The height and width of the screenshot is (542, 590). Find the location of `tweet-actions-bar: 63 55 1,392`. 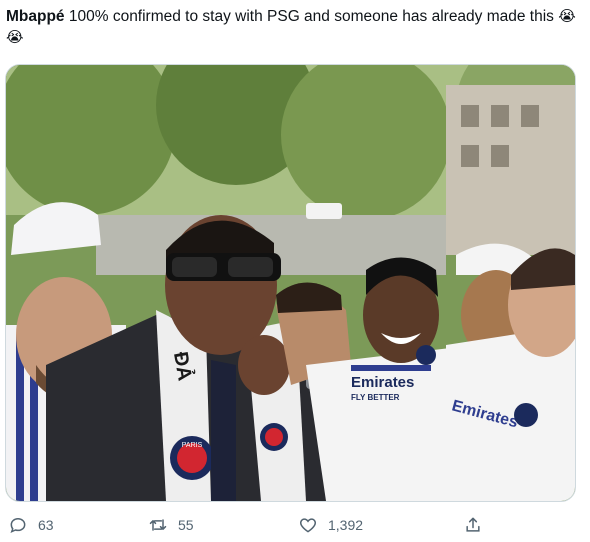

tweet-actions-bar: 63 55 1,392 is located at coordinates (295, 525).